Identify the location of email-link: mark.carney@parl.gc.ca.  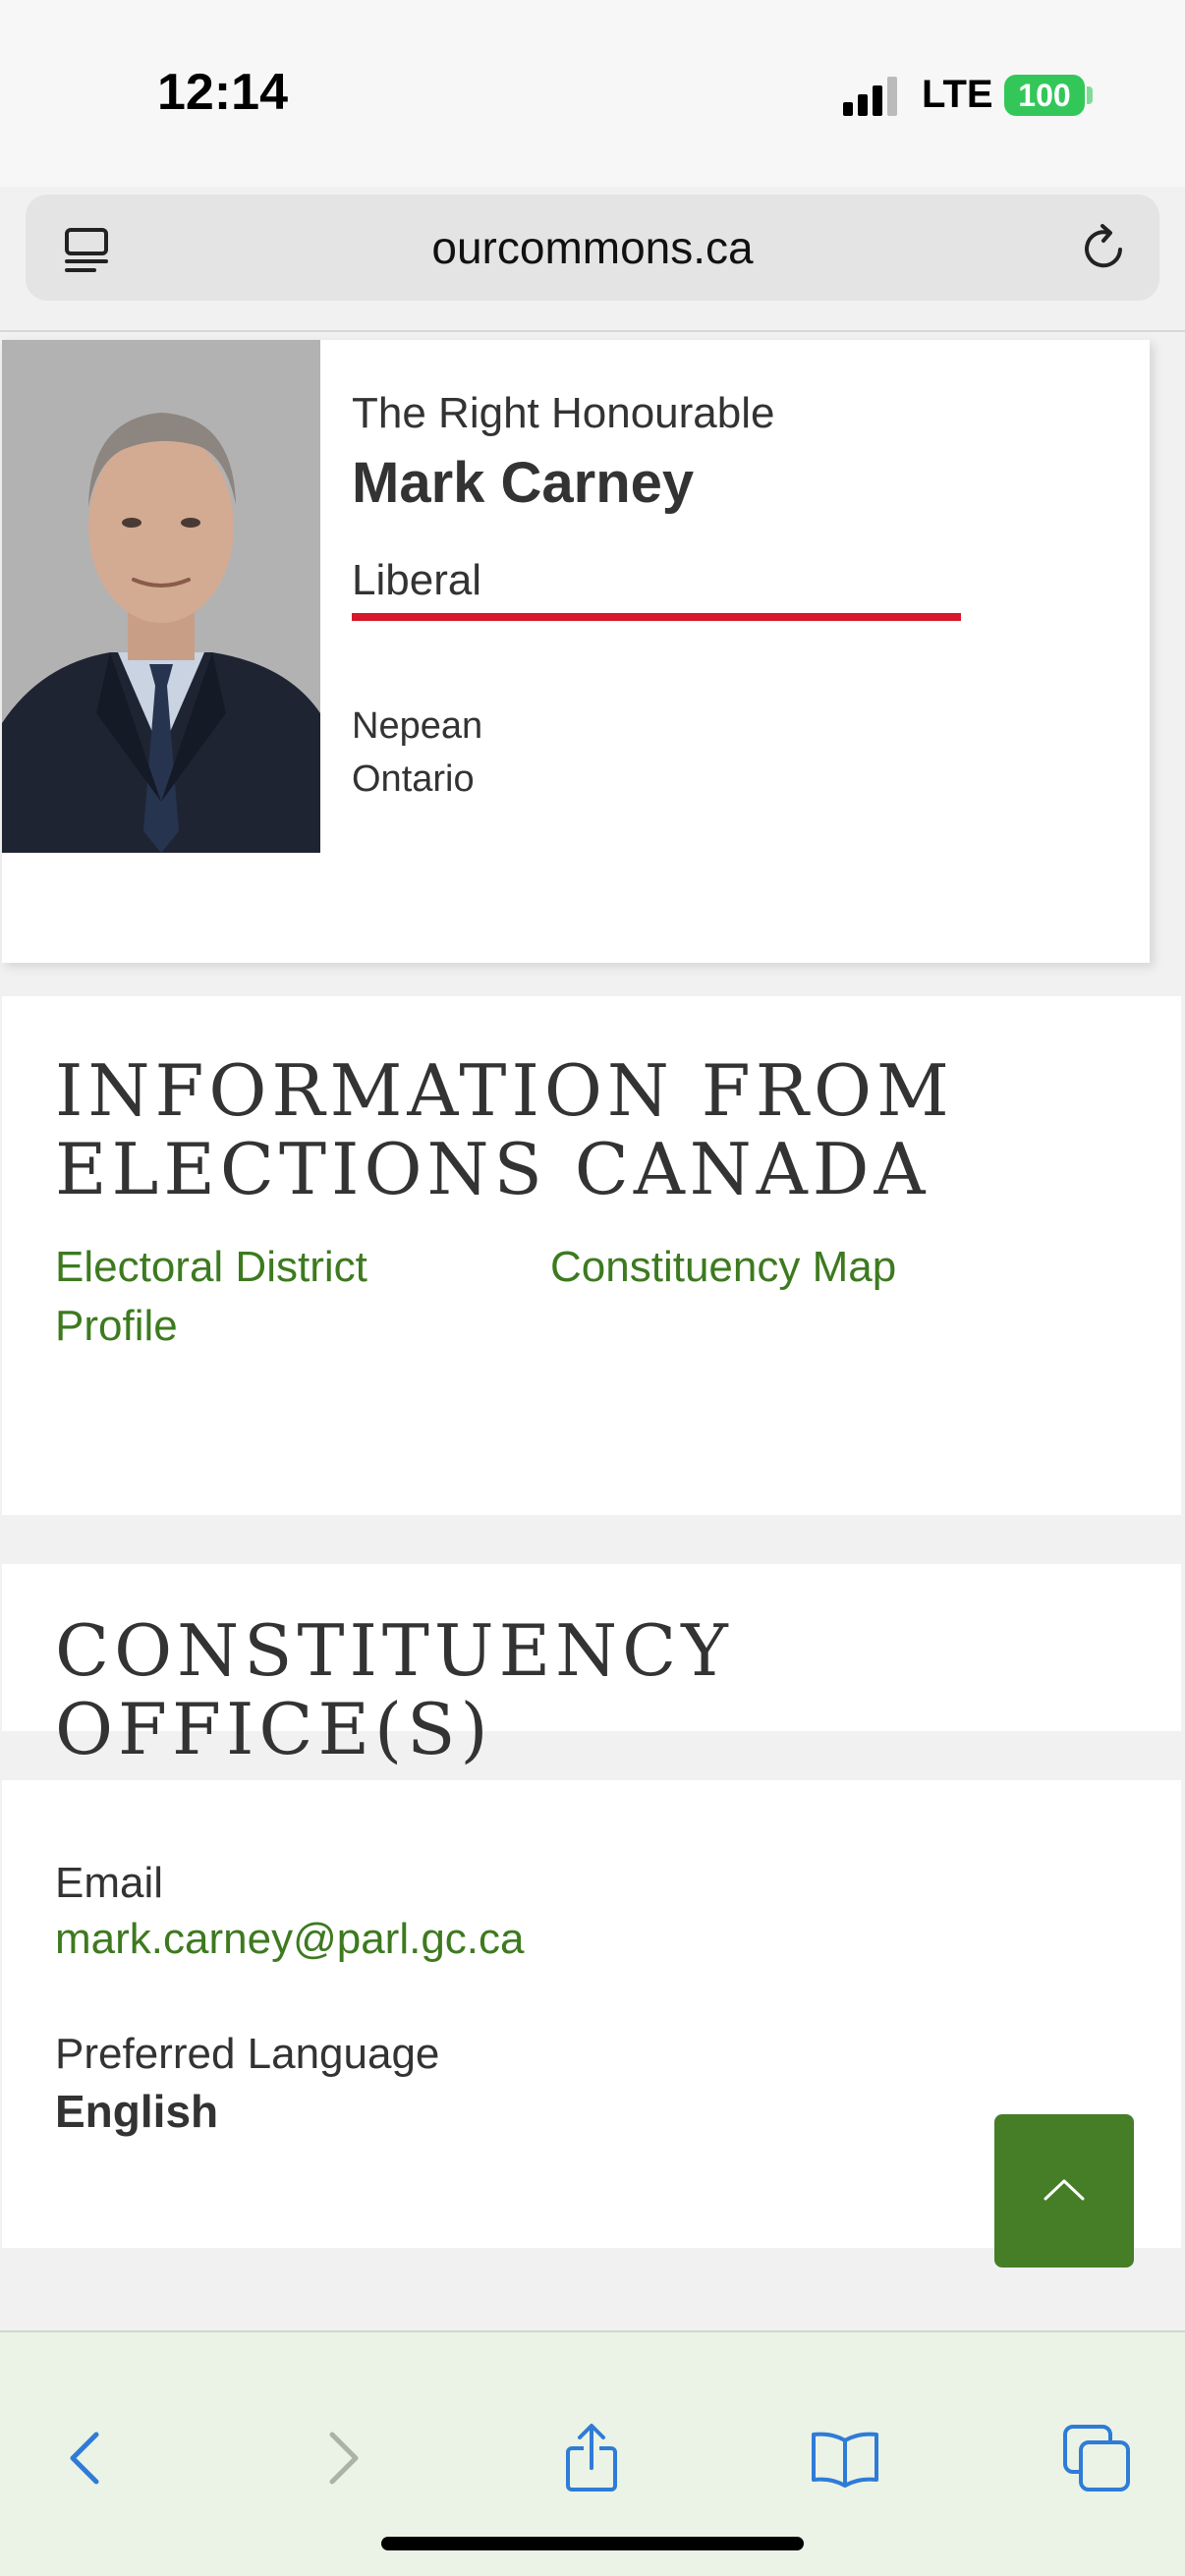
(290, 1939).